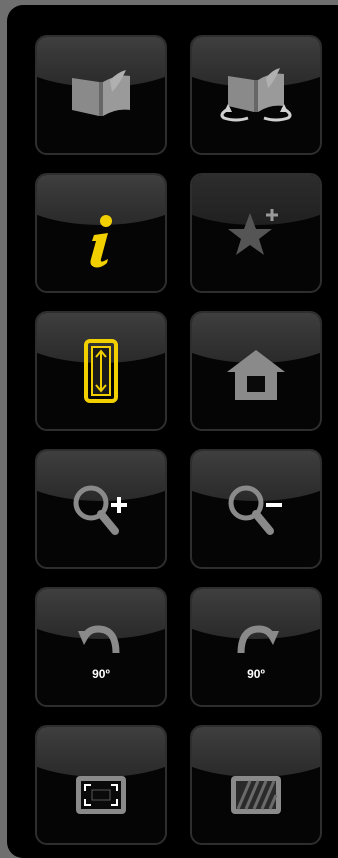  What do you see at coordinates (256, 674) in the screenshot?
I see `rotate-right-degrees: 90º` at bounding box center [256, 674].